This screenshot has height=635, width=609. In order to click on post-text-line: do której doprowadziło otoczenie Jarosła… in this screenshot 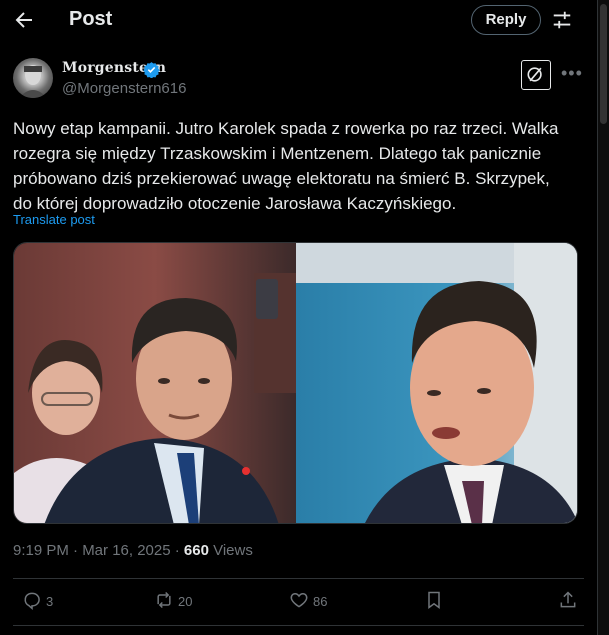, I will do `click(235, 203)`.